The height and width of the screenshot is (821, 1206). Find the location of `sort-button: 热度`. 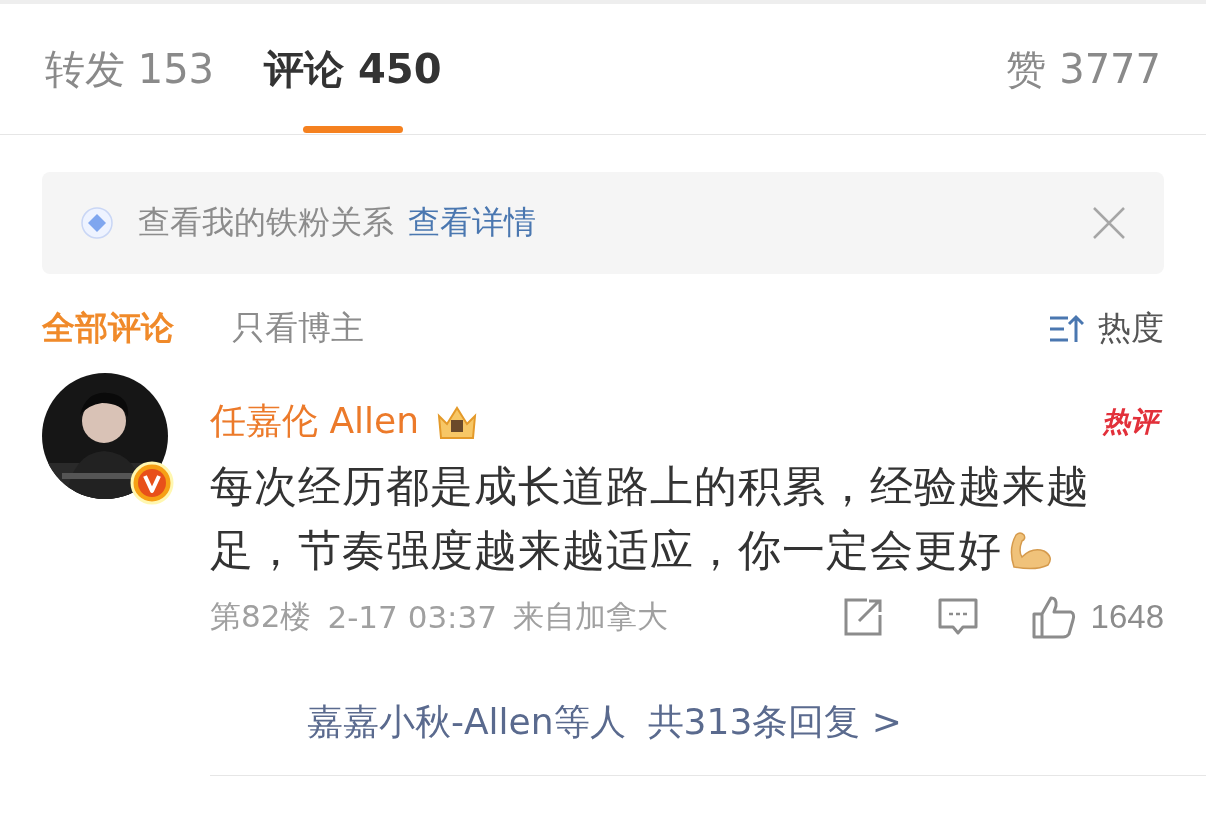

sort-button: 热度 is located at coordinates (1106, 328).